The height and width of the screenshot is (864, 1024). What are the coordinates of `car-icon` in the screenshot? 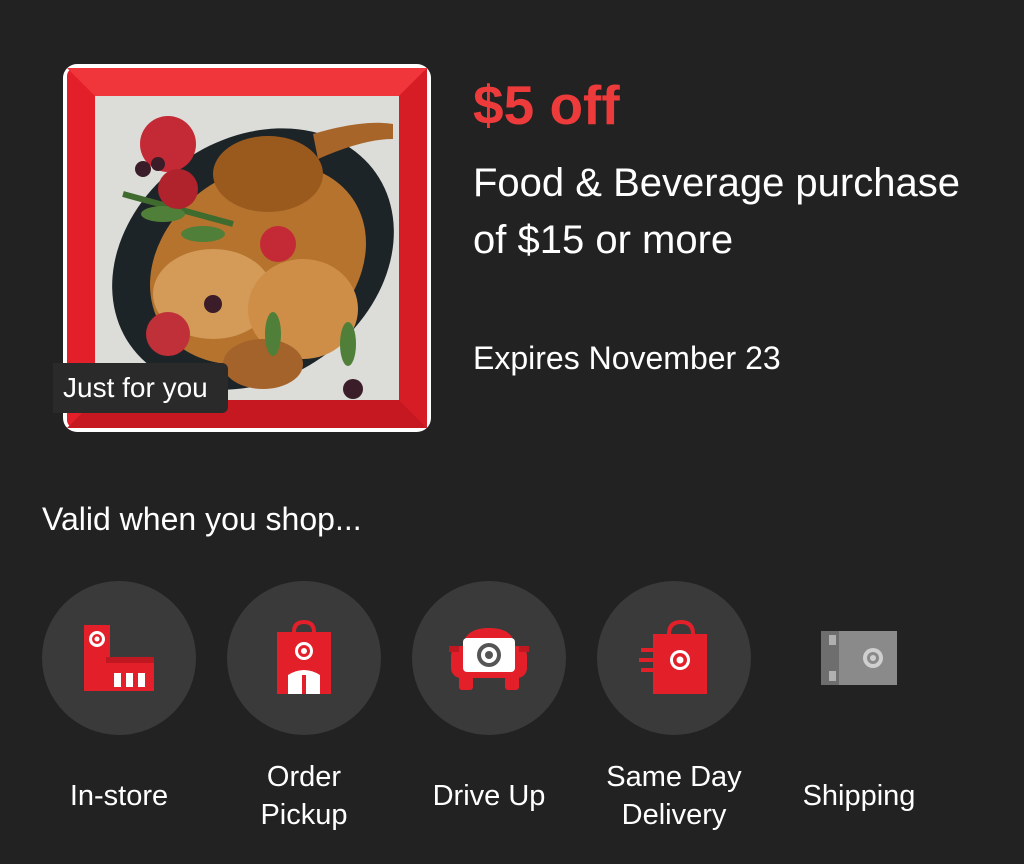 It's located at (489, 659).